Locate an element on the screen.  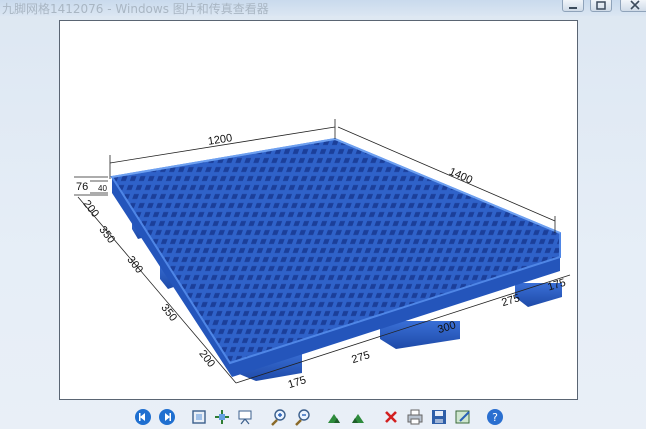
actual-size-icon is located at coordinates (222, 417).